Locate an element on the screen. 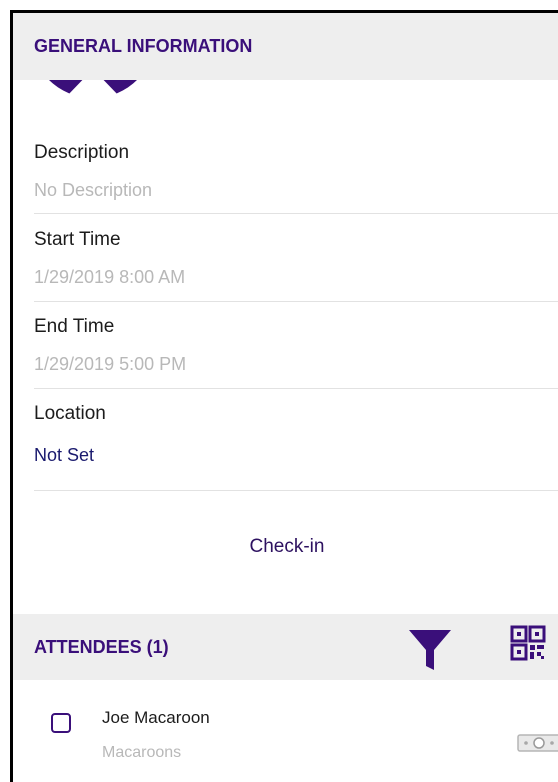 The image size is (558, 782). filter-icon is located at coordinates (430, 649).